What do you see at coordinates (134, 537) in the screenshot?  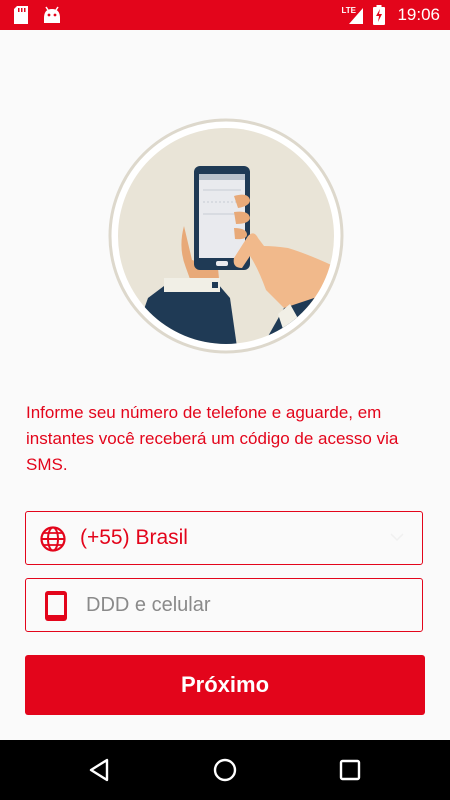 I see `country-value: (+55) Brasil` at bounding box center [134, 537].